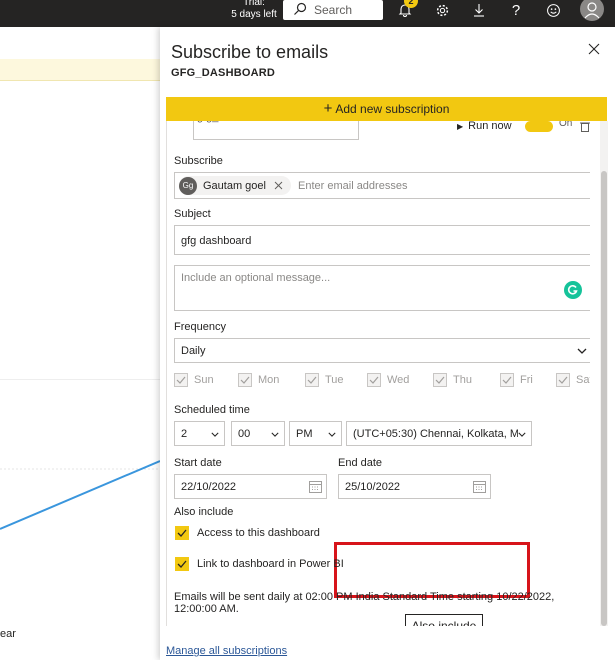 The height and width of the screenshot is (660, 615). What do you see at coordinates (490, 126) in the screenshot?
I see `run-now-label: Run now` at bounding box center [490, 126].